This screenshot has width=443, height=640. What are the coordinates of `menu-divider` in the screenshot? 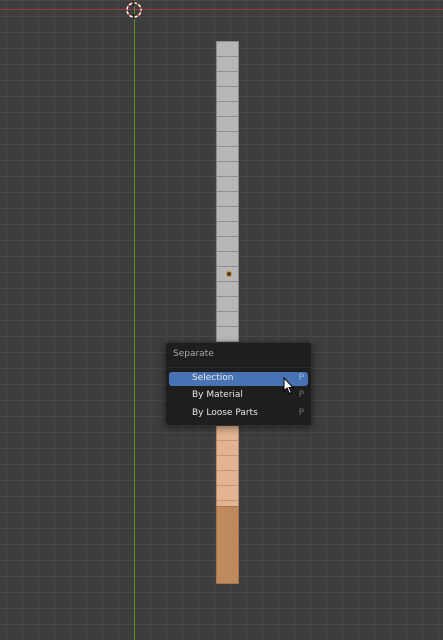 It's located at (238, 367).